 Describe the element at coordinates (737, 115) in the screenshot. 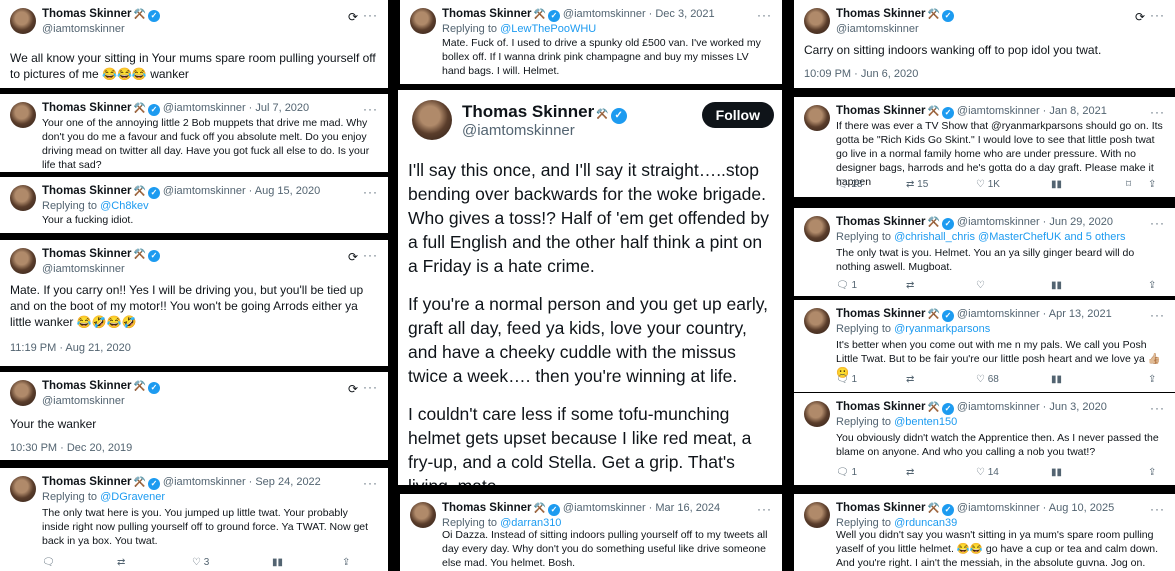

I see `follow-button: Follow` at that location.